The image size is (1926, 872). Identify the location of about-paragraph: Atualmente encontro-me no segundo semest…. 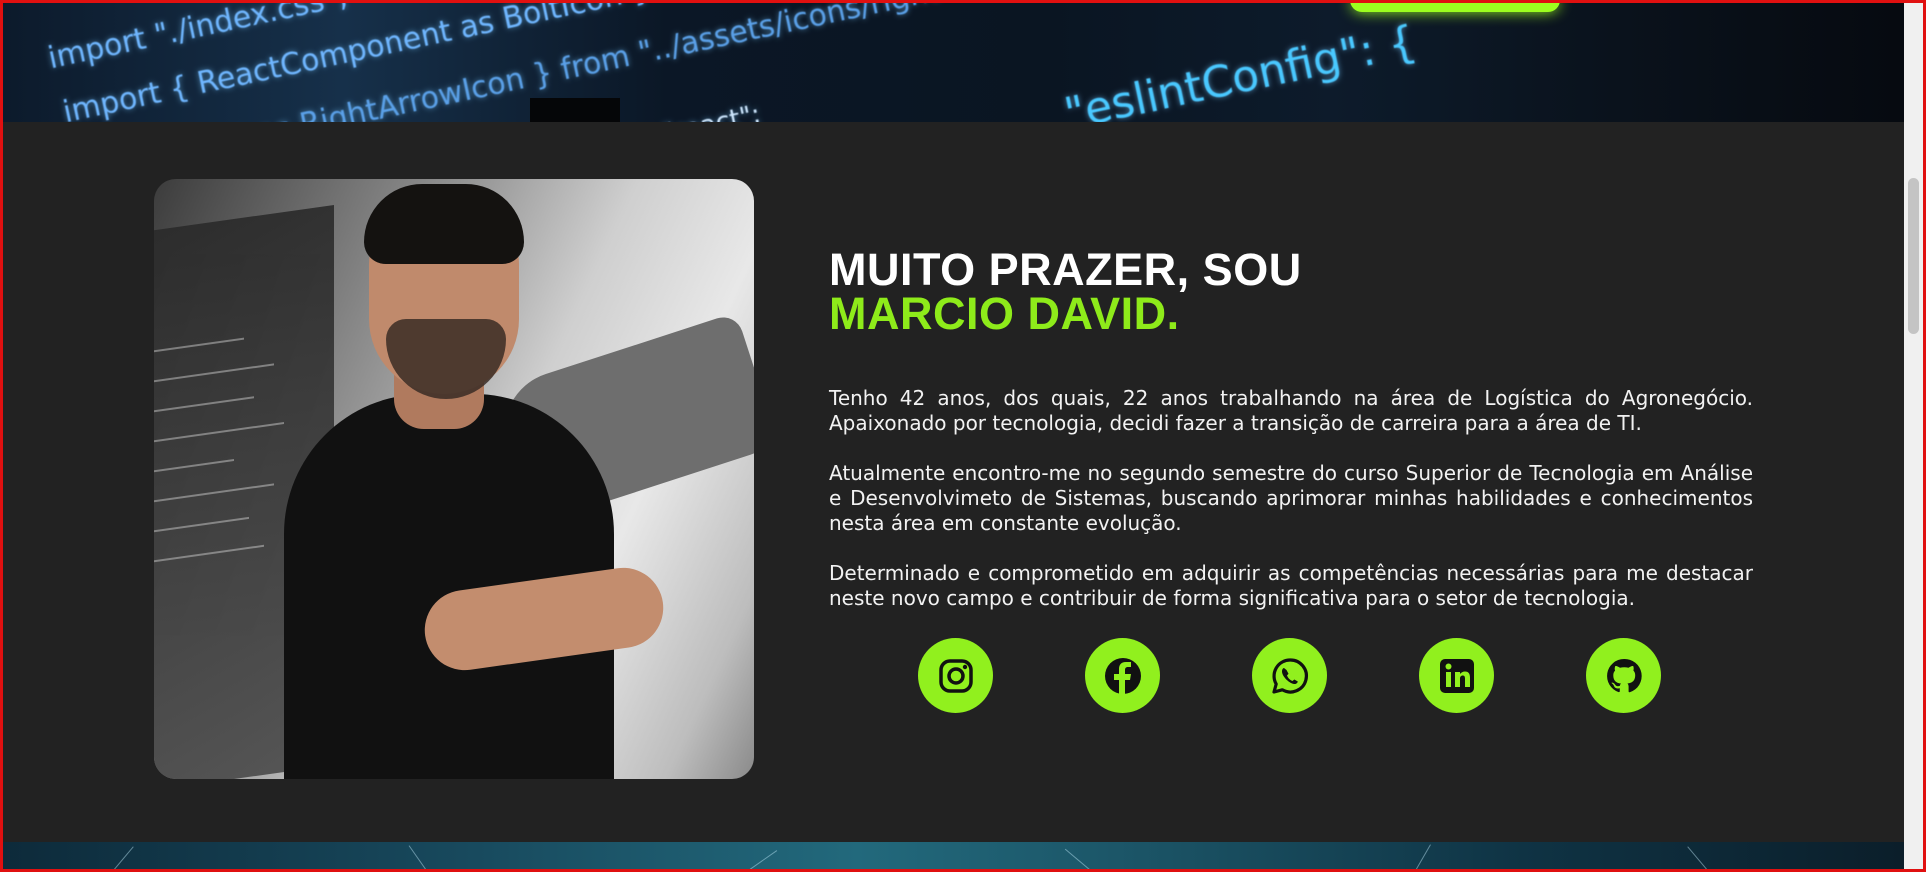
(1291, 498).